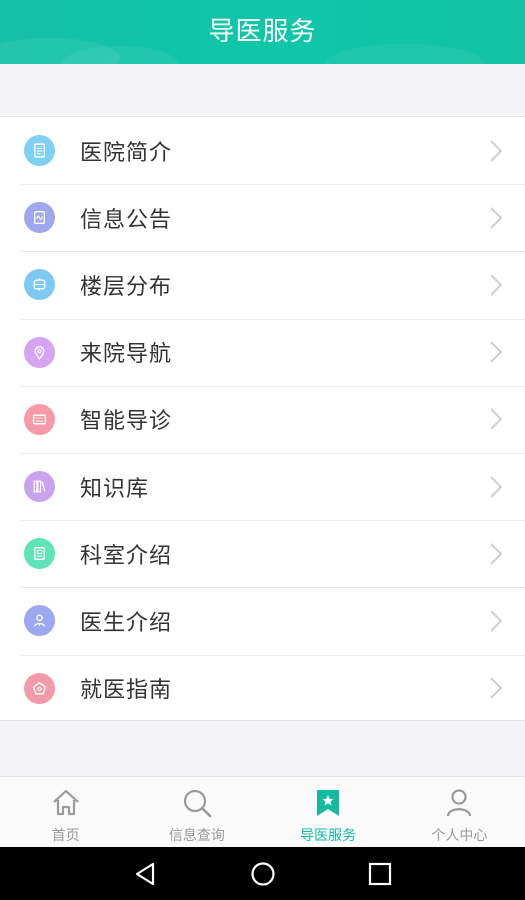 Image resolution: width=525 pixels, height=900 pixels. Describe the element at coordinates (115, 489) in the screenshot. I see `menu-item-label: 知识库` at that location.